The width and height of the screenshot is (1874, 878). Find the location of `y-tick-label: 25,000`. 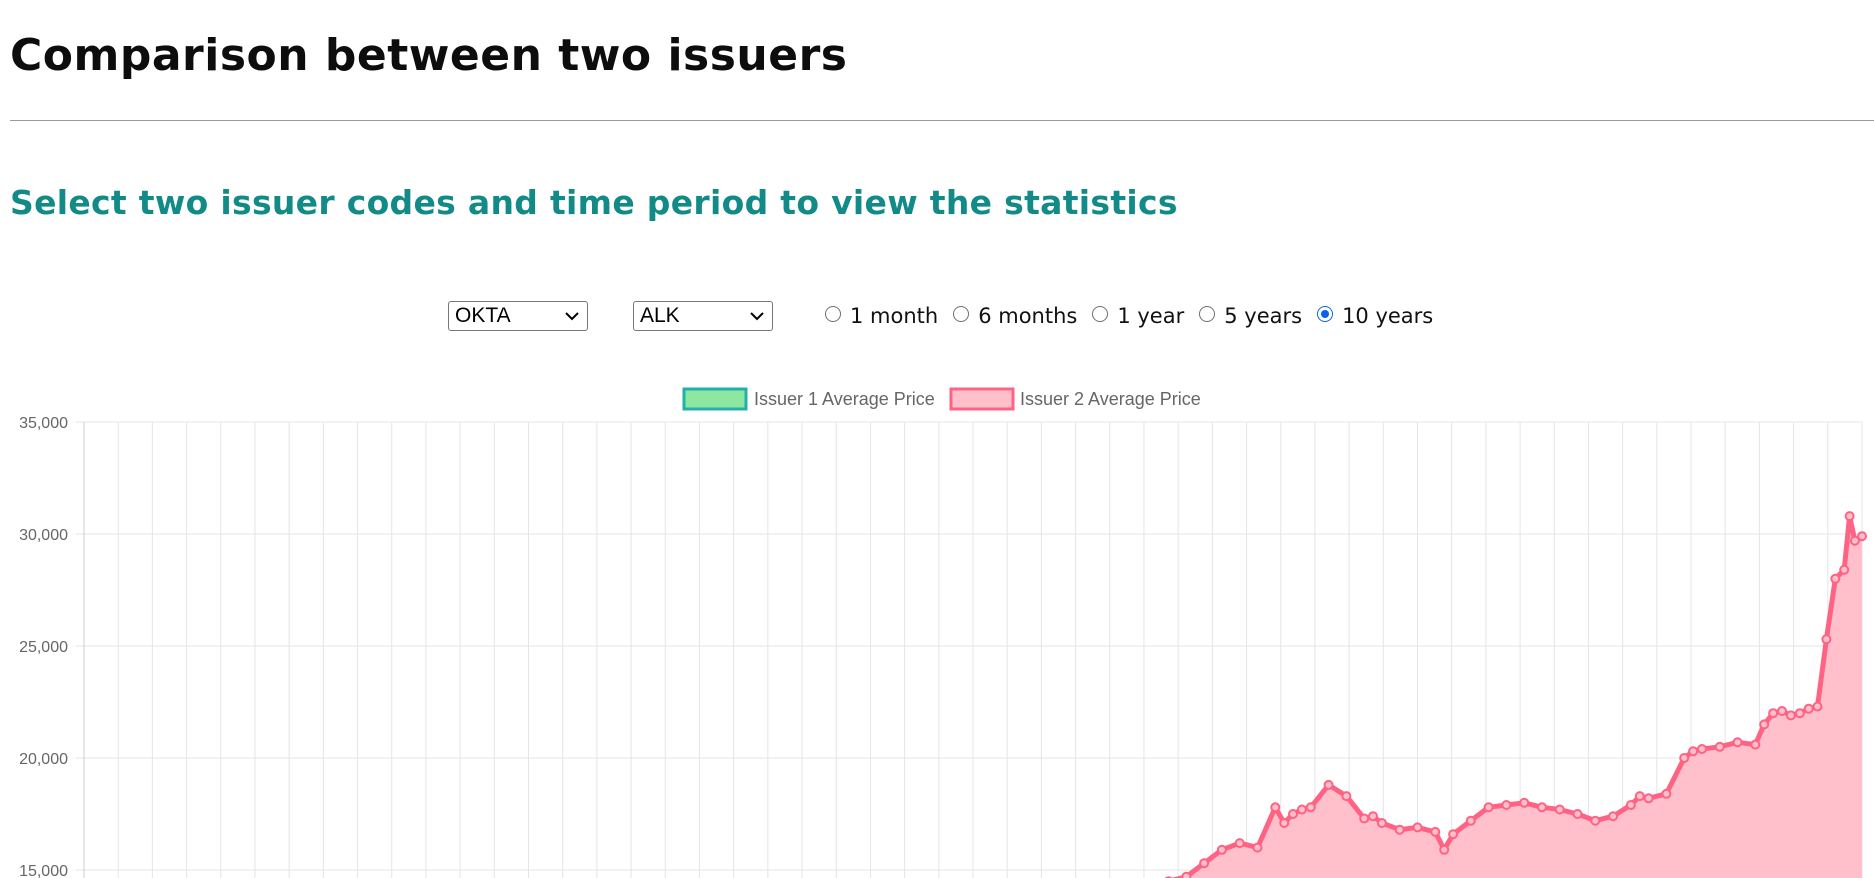

y-tick-label: 25,000 is located at coordinates (43, 647).